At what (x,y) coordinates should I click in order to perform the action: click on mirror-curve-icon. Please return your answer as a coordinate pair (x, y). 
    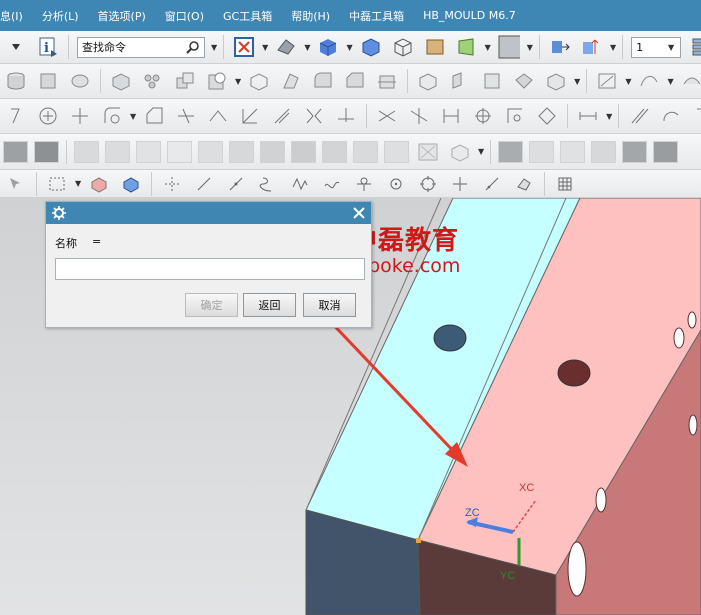
    Looking at the image, I should click on (314, 116).